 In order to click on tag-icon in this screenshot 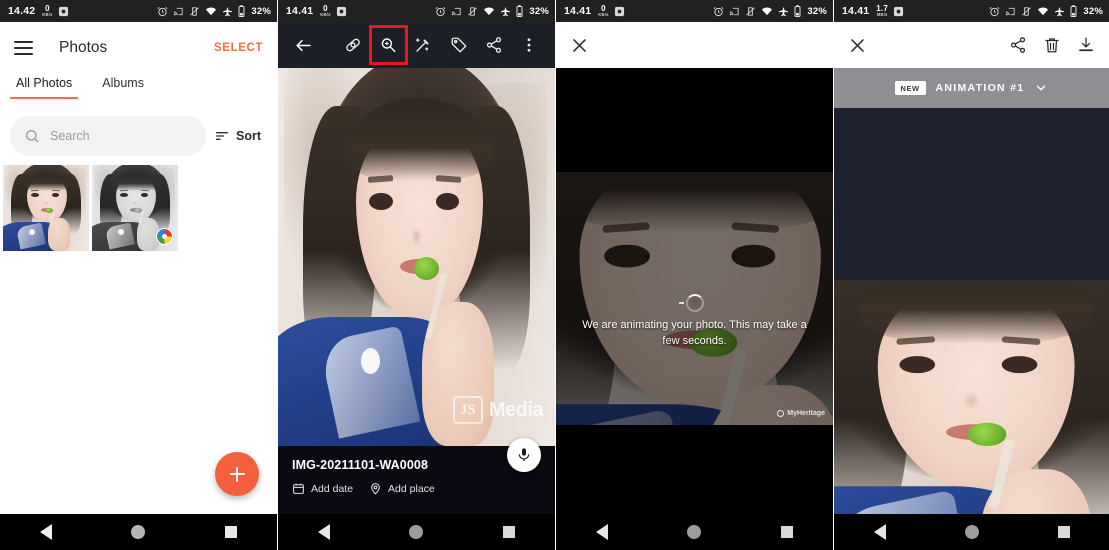, I will do `click(459, 45)`.